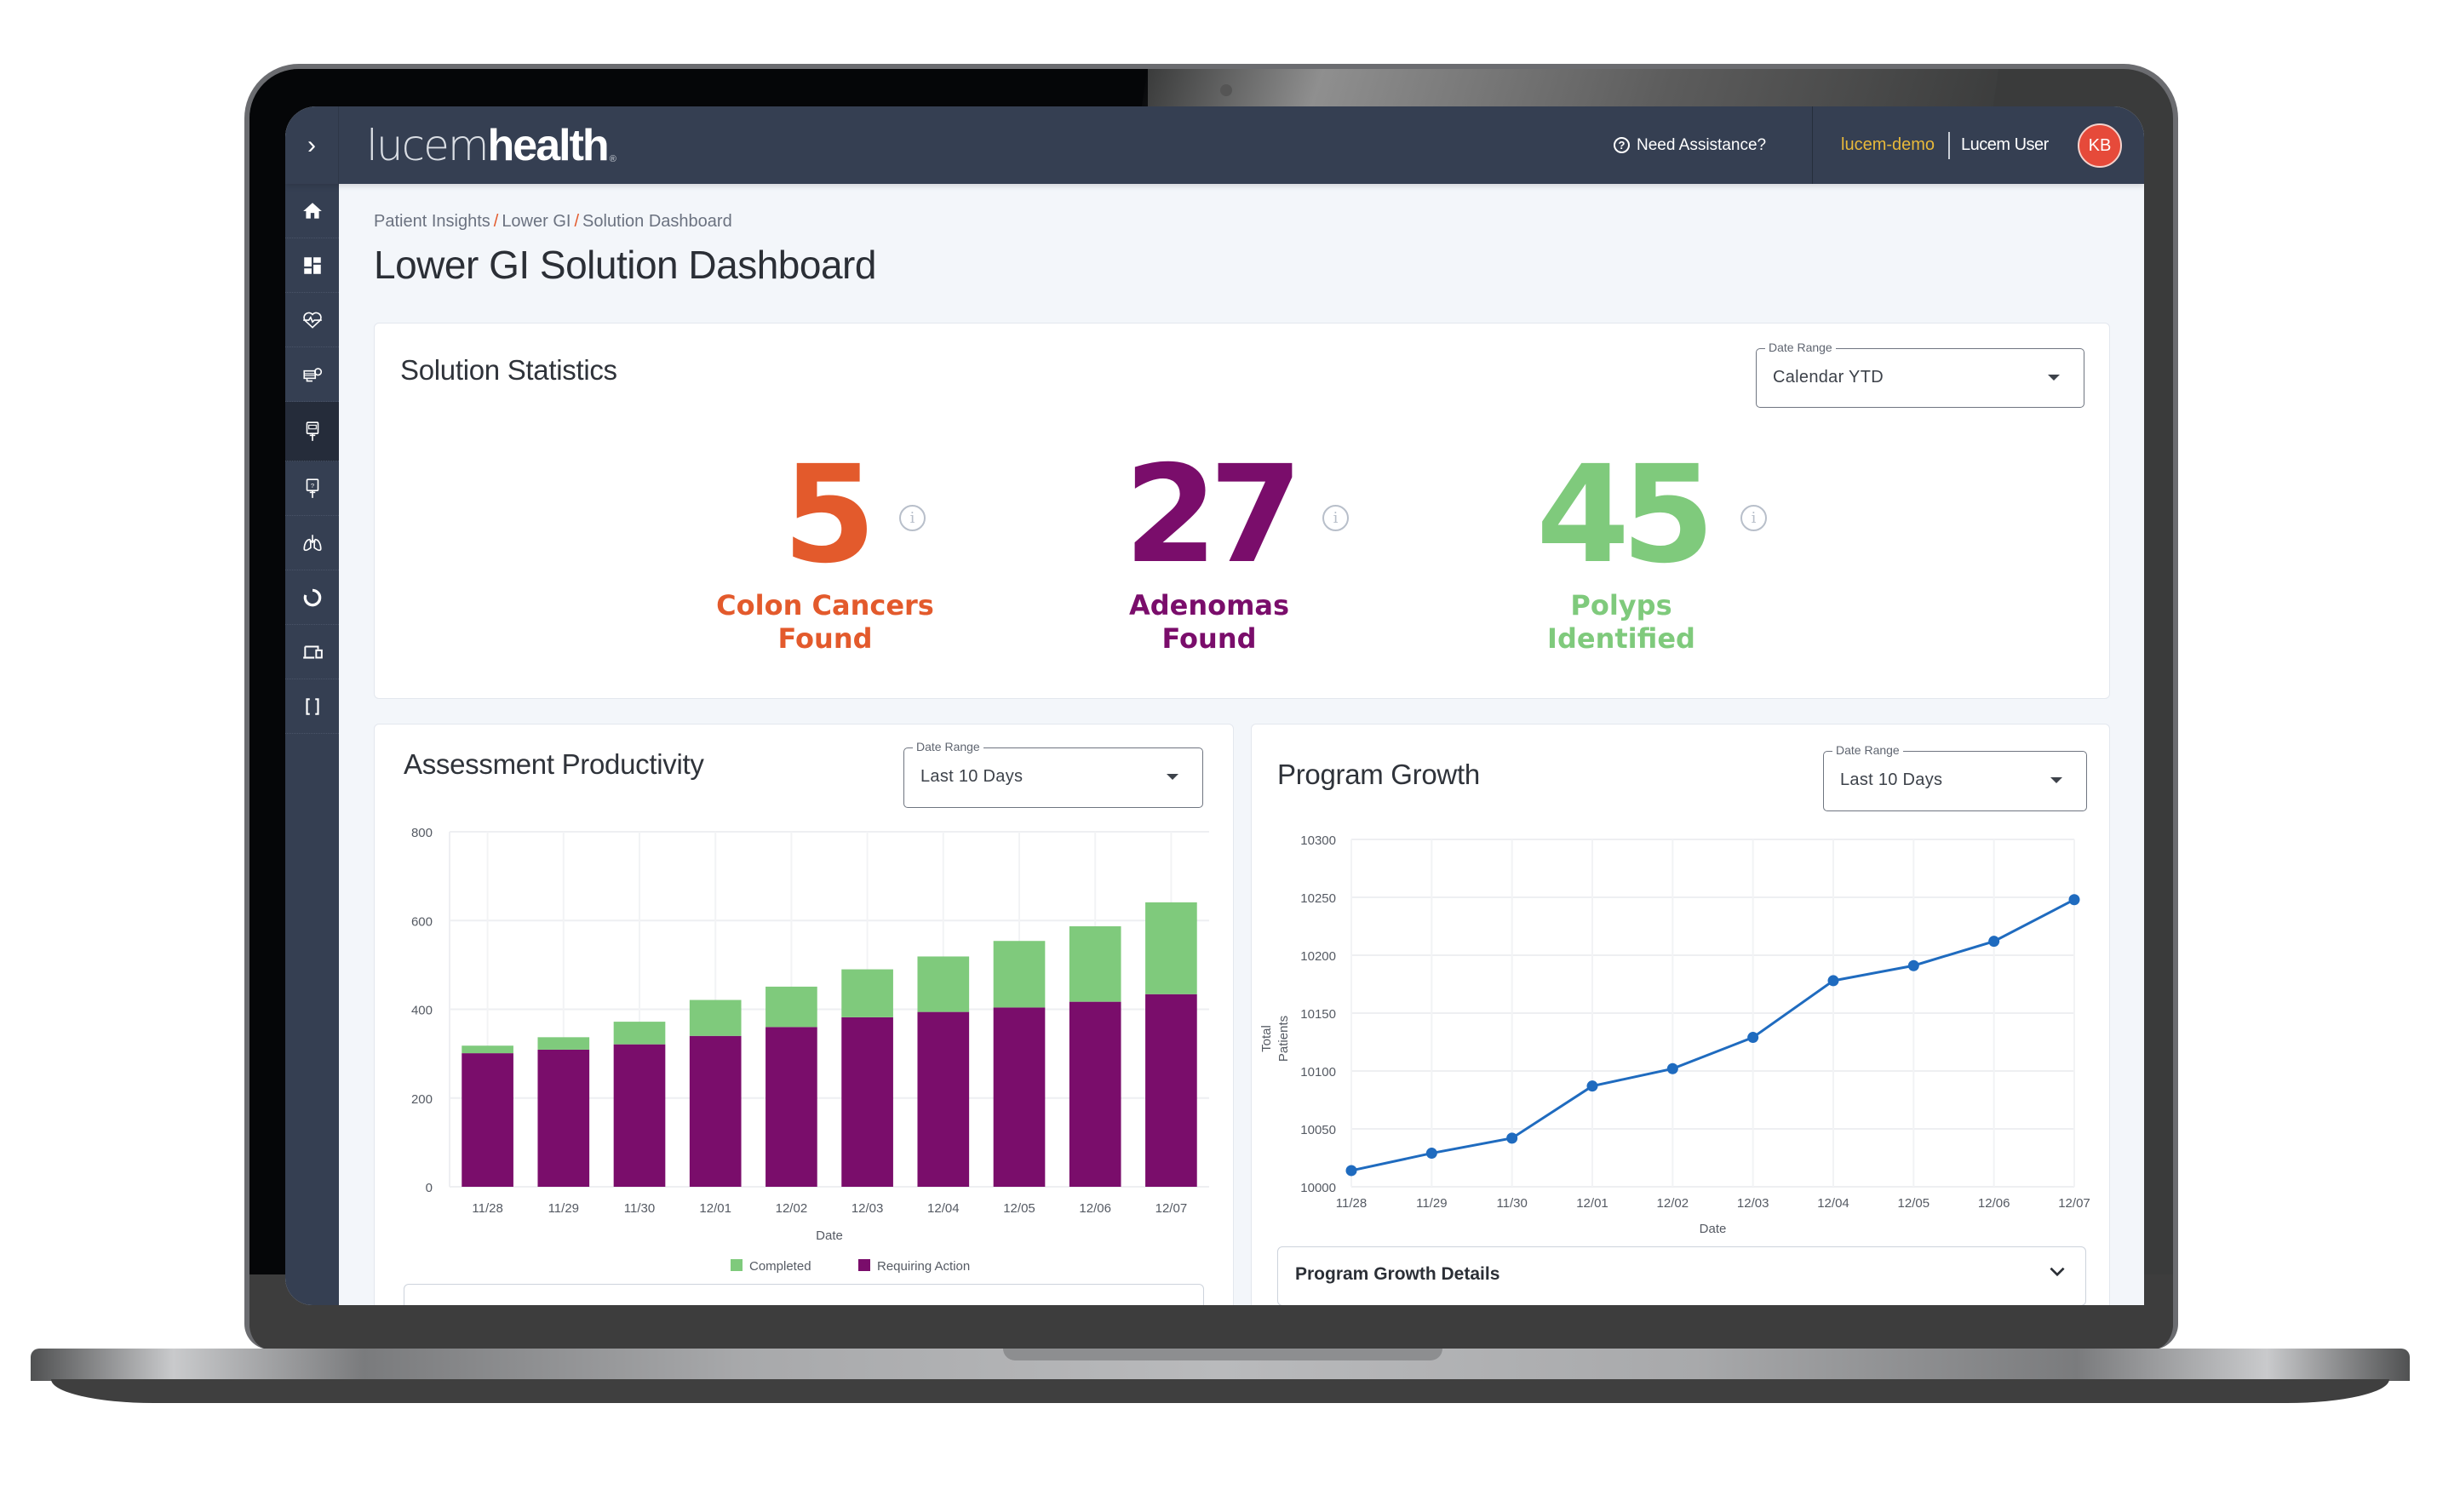 This screenshot has height=1512, width=2437. What do you see at coordinates (1592, 1203) in the screenshot?
I see `x-tick-label: 12/01` at bounding box center [1592, 1203].